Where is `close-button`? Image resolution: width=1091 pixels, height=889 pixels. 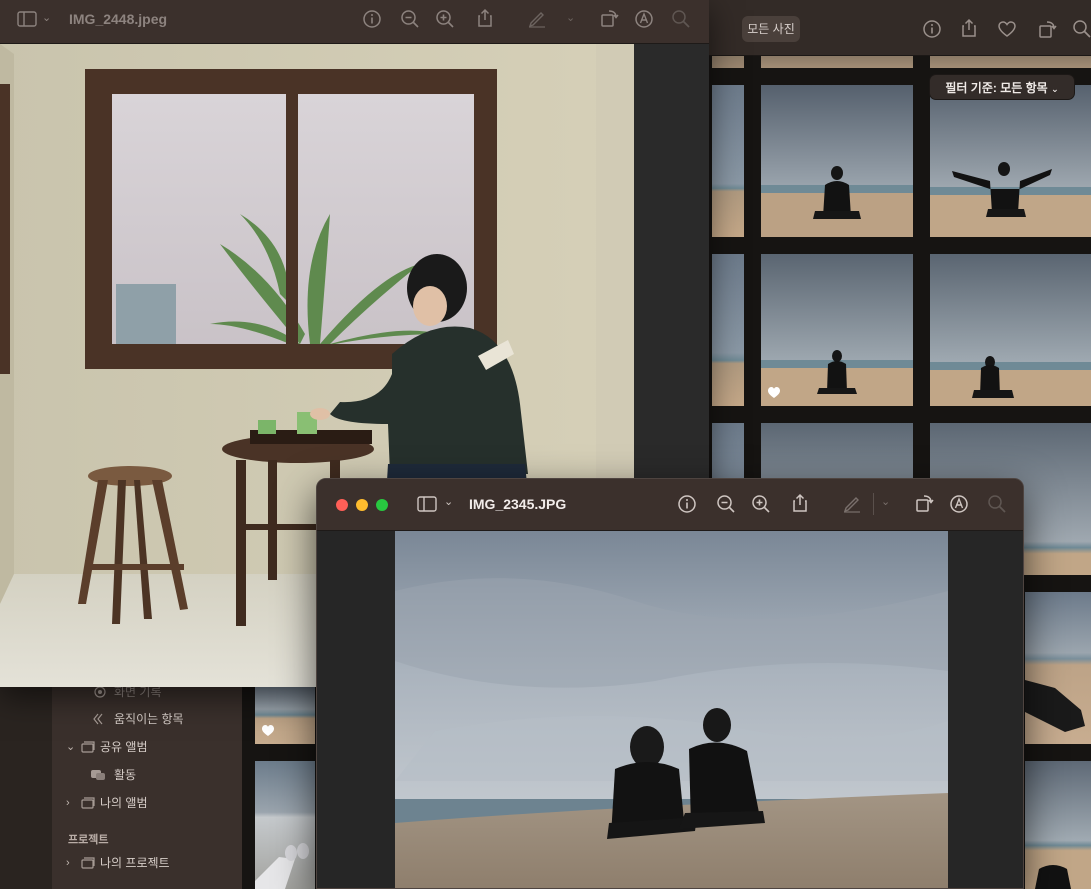
close-button is located at coordinates (342, 505).